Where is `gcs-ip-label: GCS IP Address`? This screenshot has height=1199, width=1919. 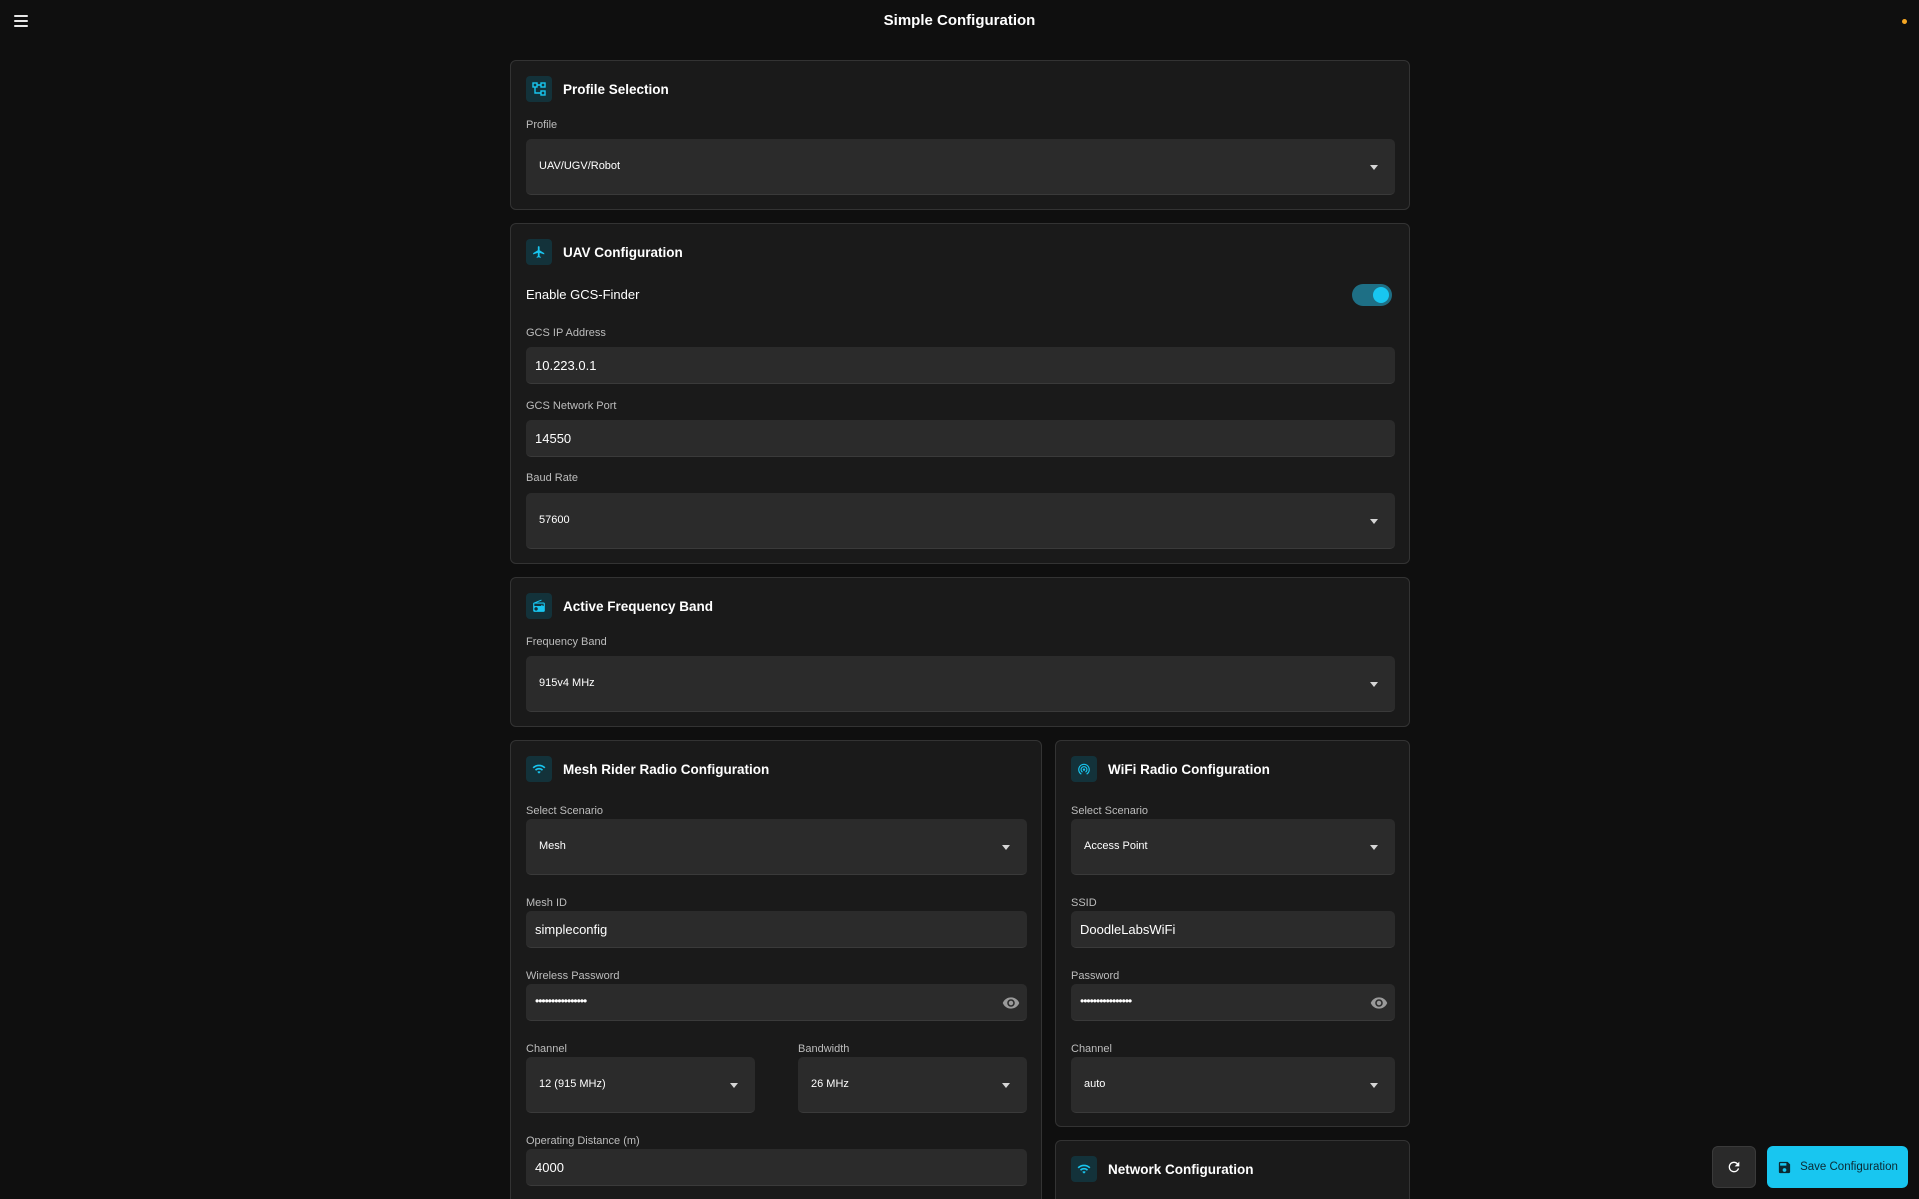
gcs-ip-label: GCS IP Address is located at coordinates (566, 333).